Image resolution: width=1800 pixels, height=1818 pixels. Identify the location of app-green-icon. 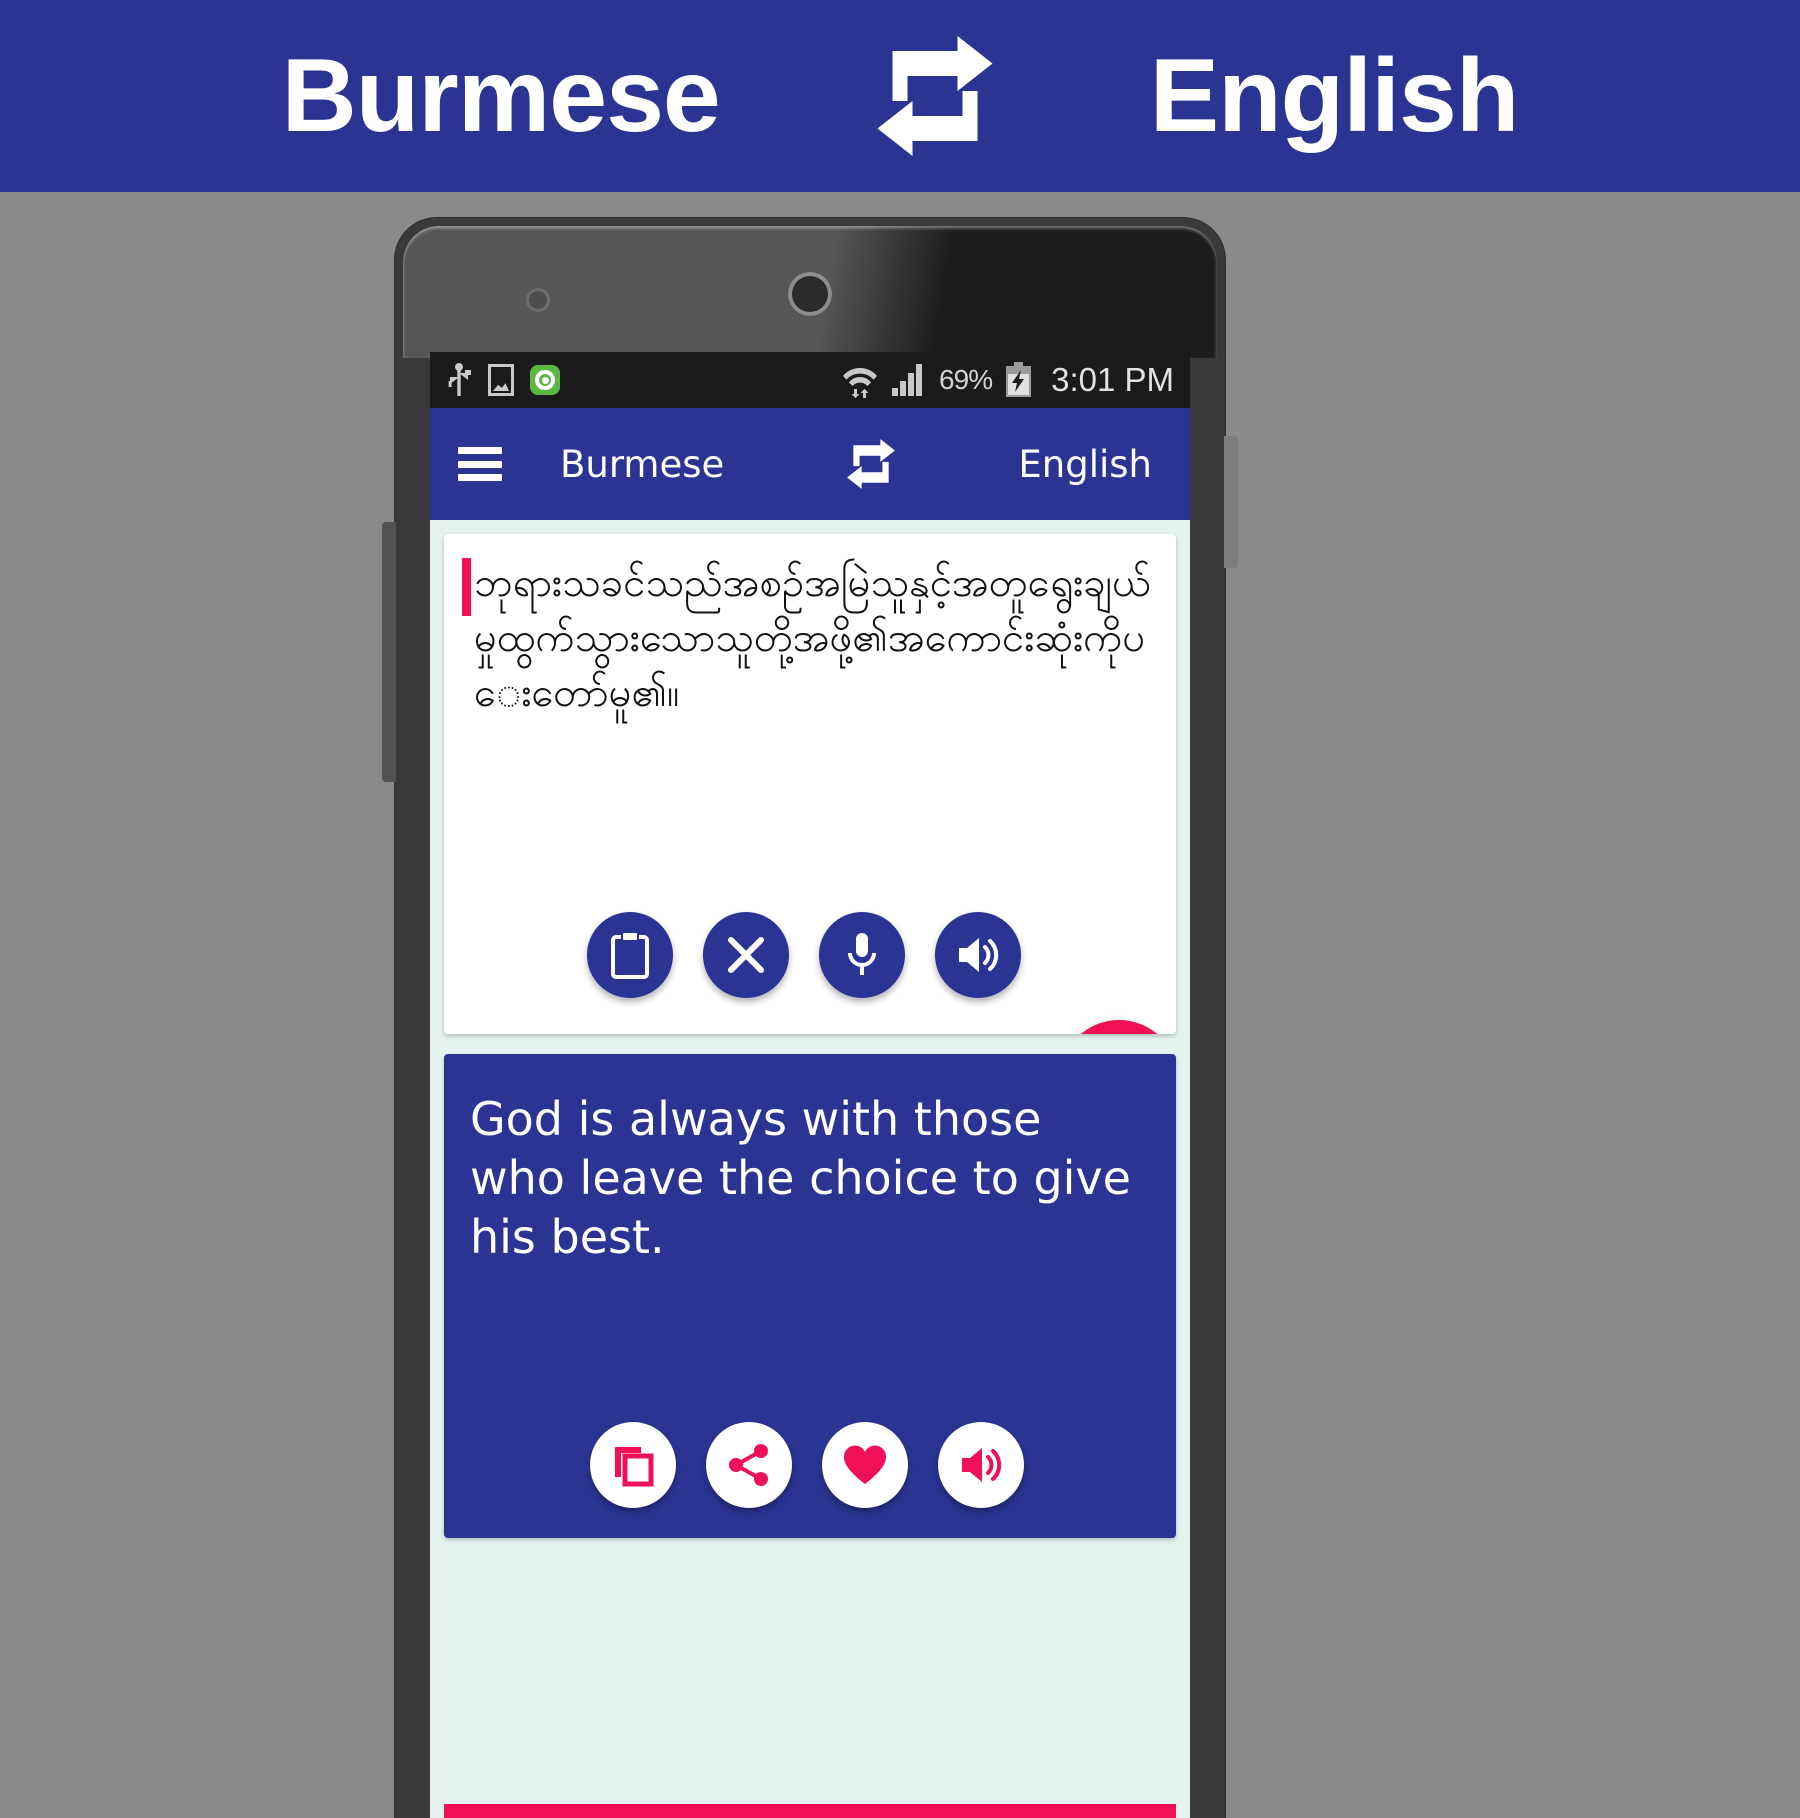
(545, 380).